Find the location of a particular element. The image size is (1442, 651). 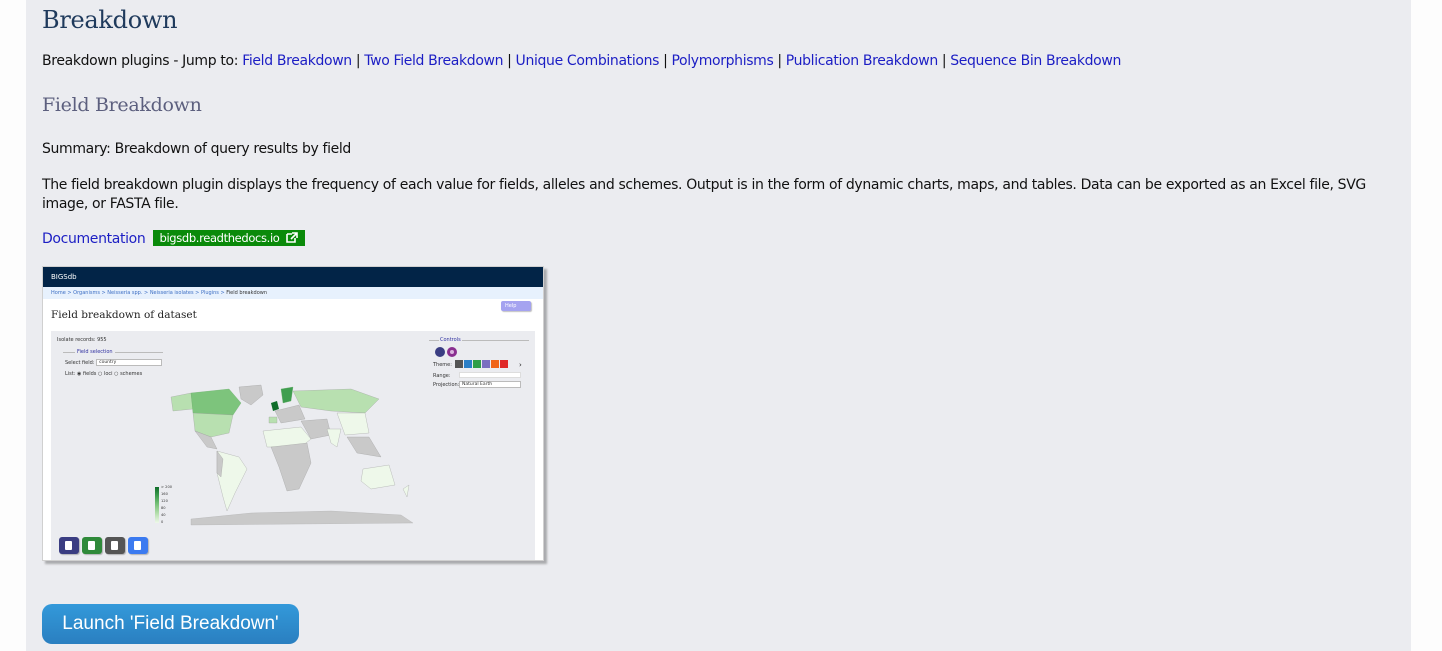

readthedocs-badge-label: bigsdb.readthedocs.io is located at coordinates (219, 238).